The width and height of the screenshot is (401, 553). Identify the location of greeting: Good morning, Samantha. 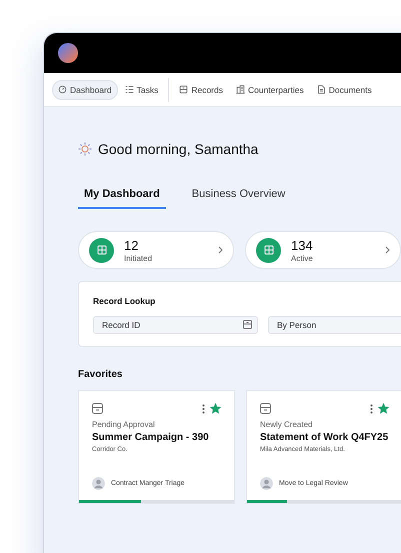
(178, 149).